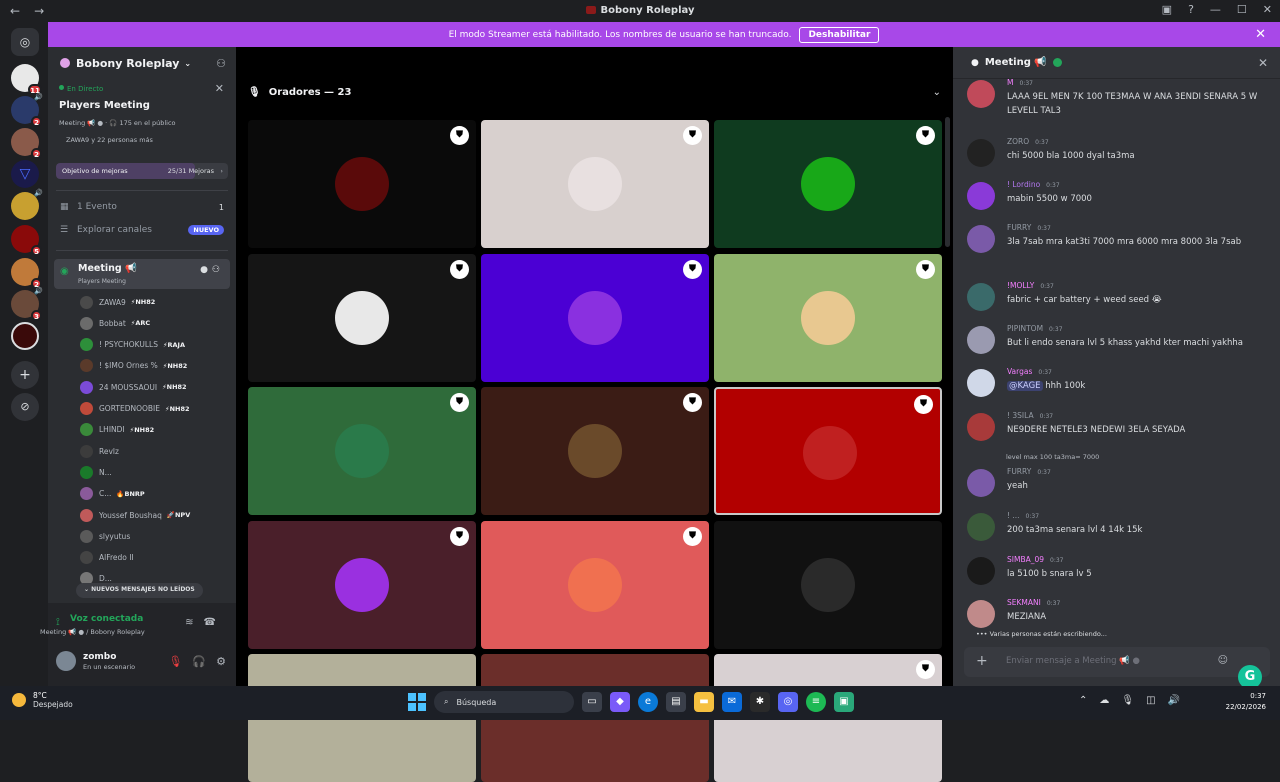 The image size is (1280, 782). What do you see at coordinates (788, 702) in the screenshot?
I see `discord-taskbar-icon: ◎` at bounding box center [788, 702].